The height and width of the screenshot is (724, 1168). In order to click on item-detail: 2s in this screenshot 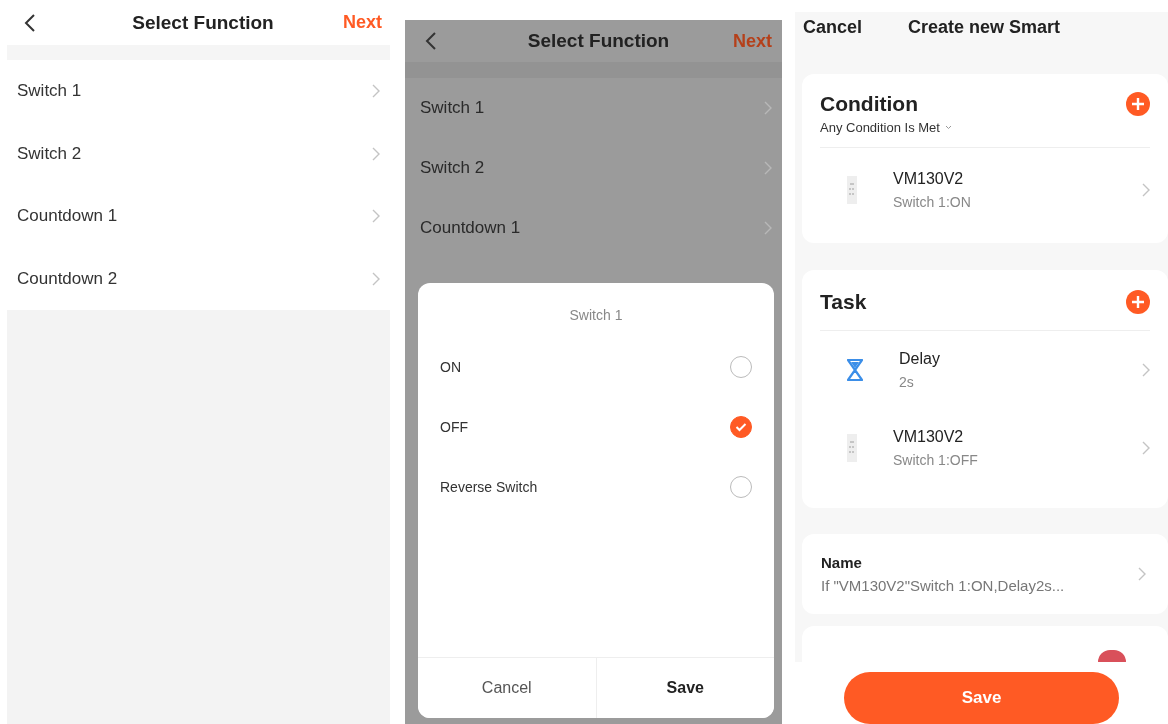, I will do `click(907, 382)`.